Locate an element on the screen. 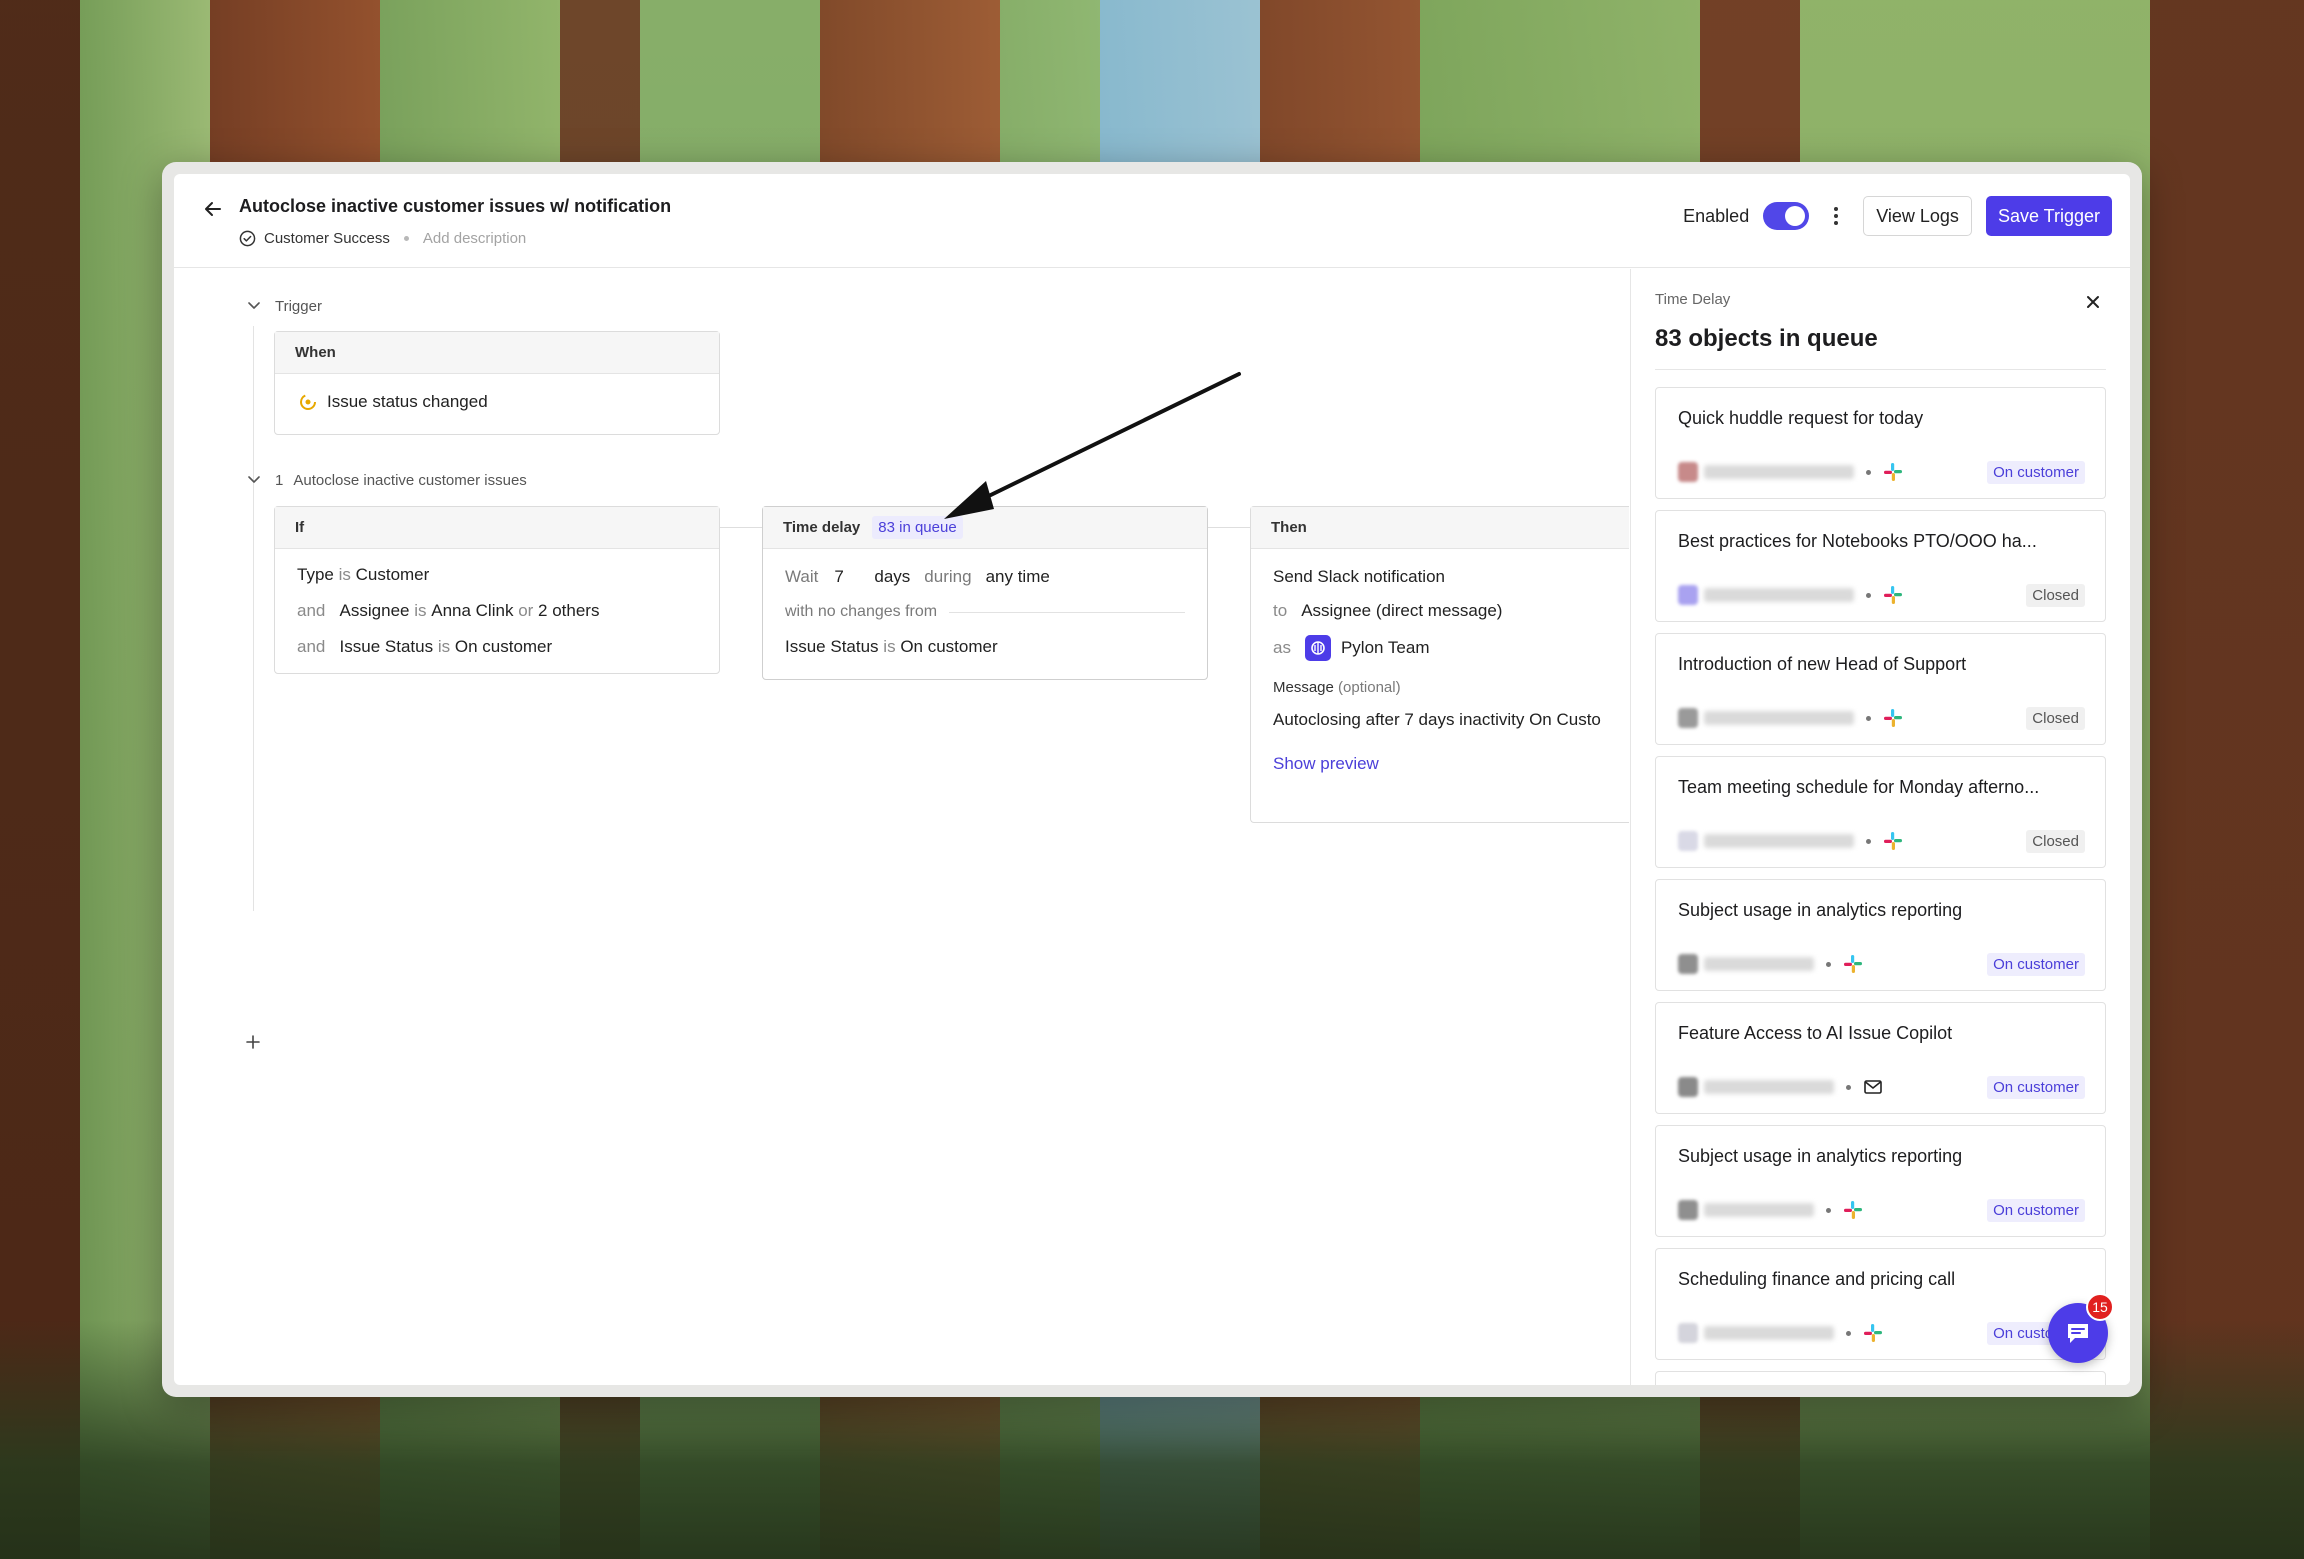 Image resolution: width=2304 pixels, height=1559 pixels. condition-row: and Issue Status is On customer is located at coordinates (497, 639).